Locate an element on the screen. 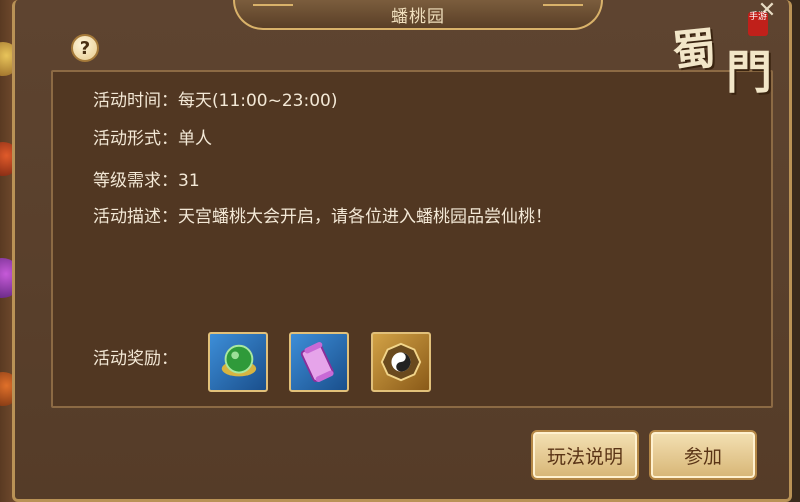 This screenshot has width=800, height=502. purple-scroll-icon is located at coordinates (319, 362).